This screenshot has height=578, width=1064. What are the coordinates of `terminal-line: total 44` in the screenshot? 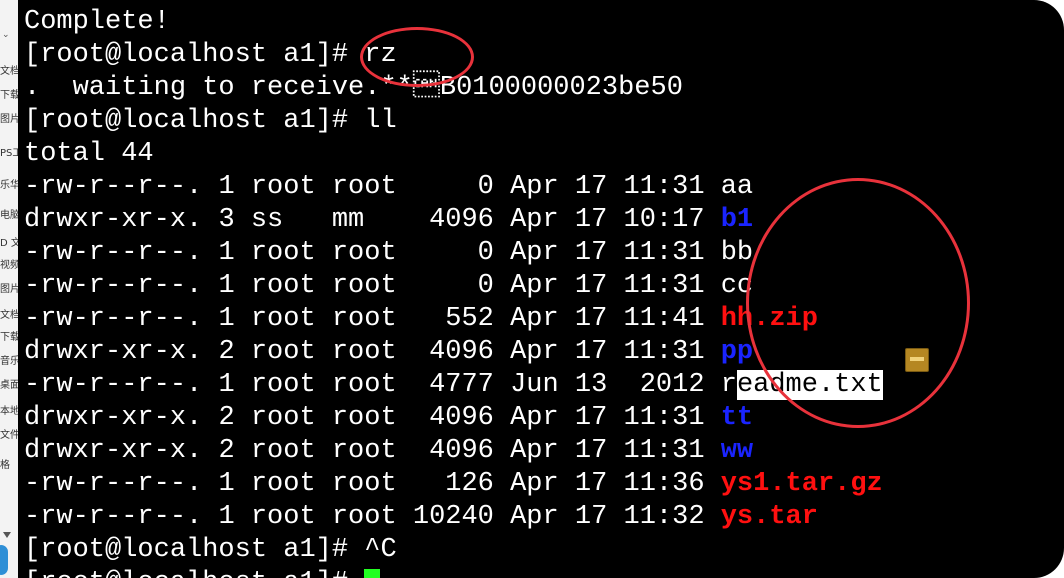 It's located at (453, 154).